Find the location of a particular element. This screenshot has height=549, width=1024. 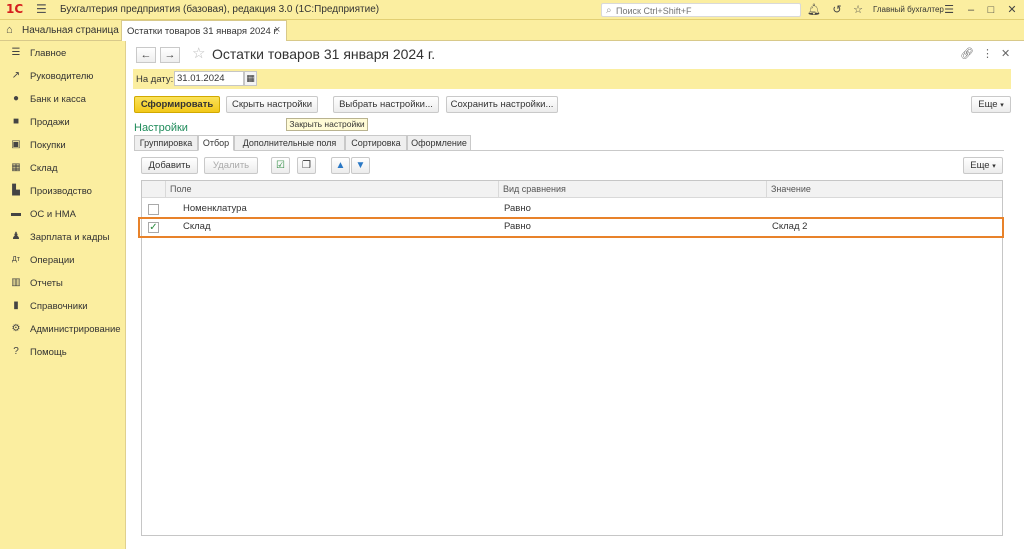

more-button: Еще ▾ is located at coordinates (991, 104).